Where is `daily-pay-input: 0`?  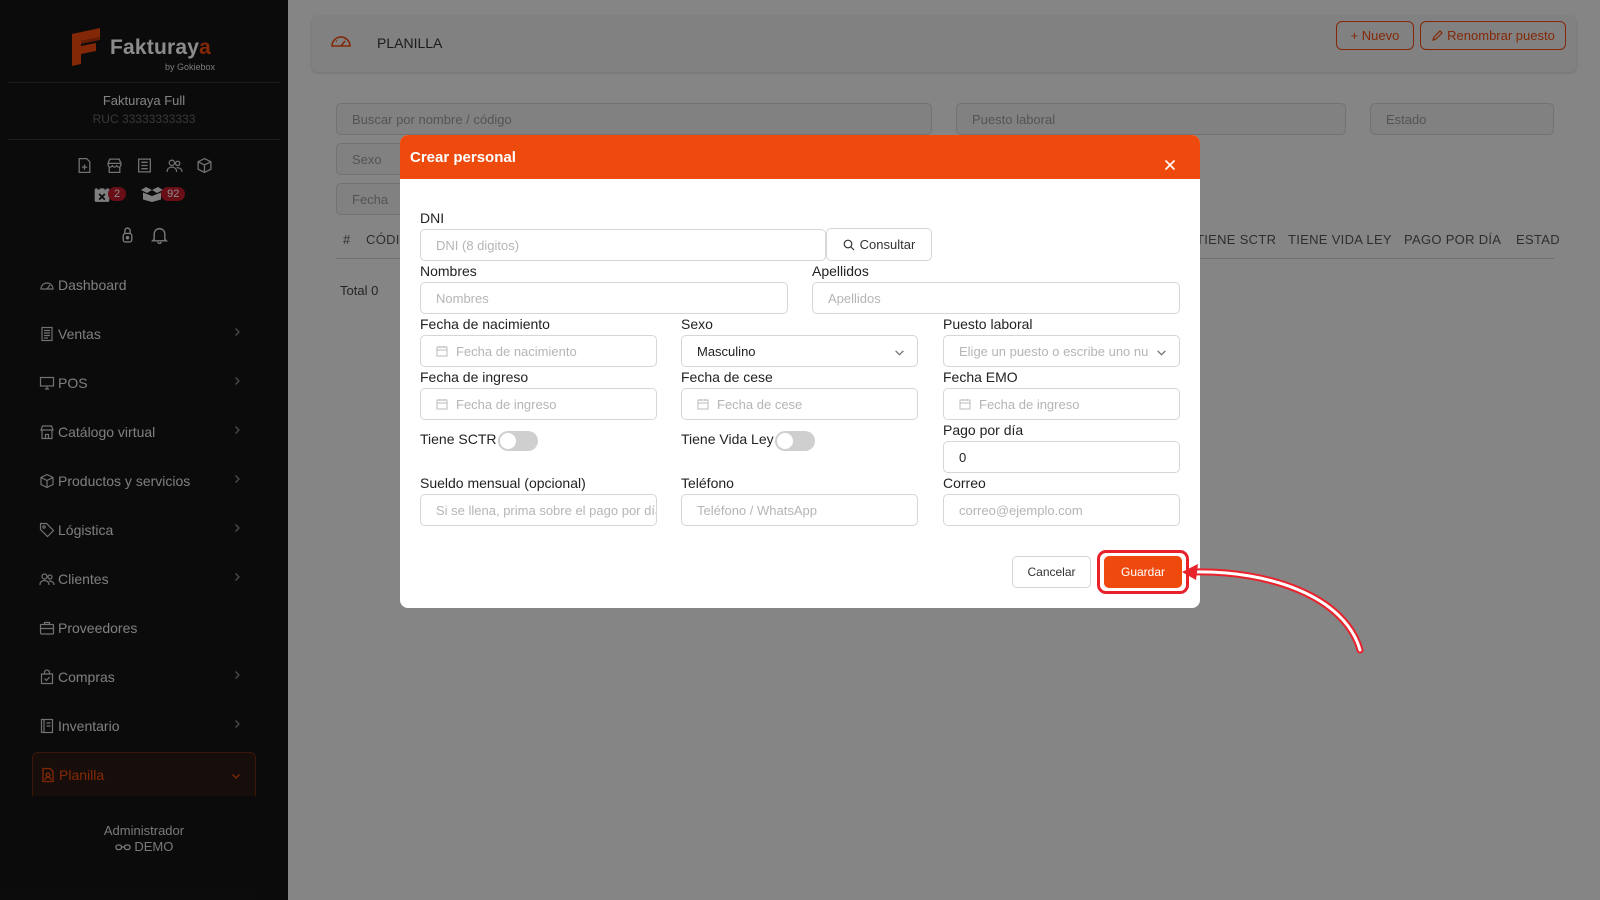
daily-pay-input: 0 is located at coordinates (1061, 457).